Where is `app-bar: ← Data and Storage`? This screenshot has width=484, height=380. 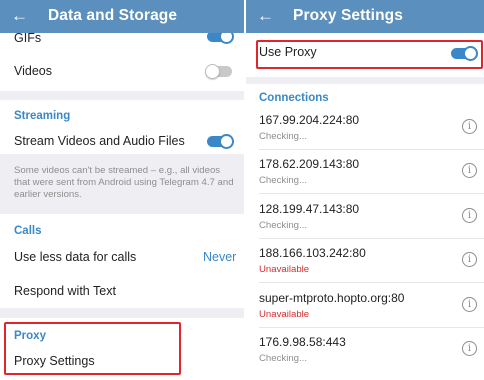 app-bar: ← Data and Storage is located at coordinates (122, 16).